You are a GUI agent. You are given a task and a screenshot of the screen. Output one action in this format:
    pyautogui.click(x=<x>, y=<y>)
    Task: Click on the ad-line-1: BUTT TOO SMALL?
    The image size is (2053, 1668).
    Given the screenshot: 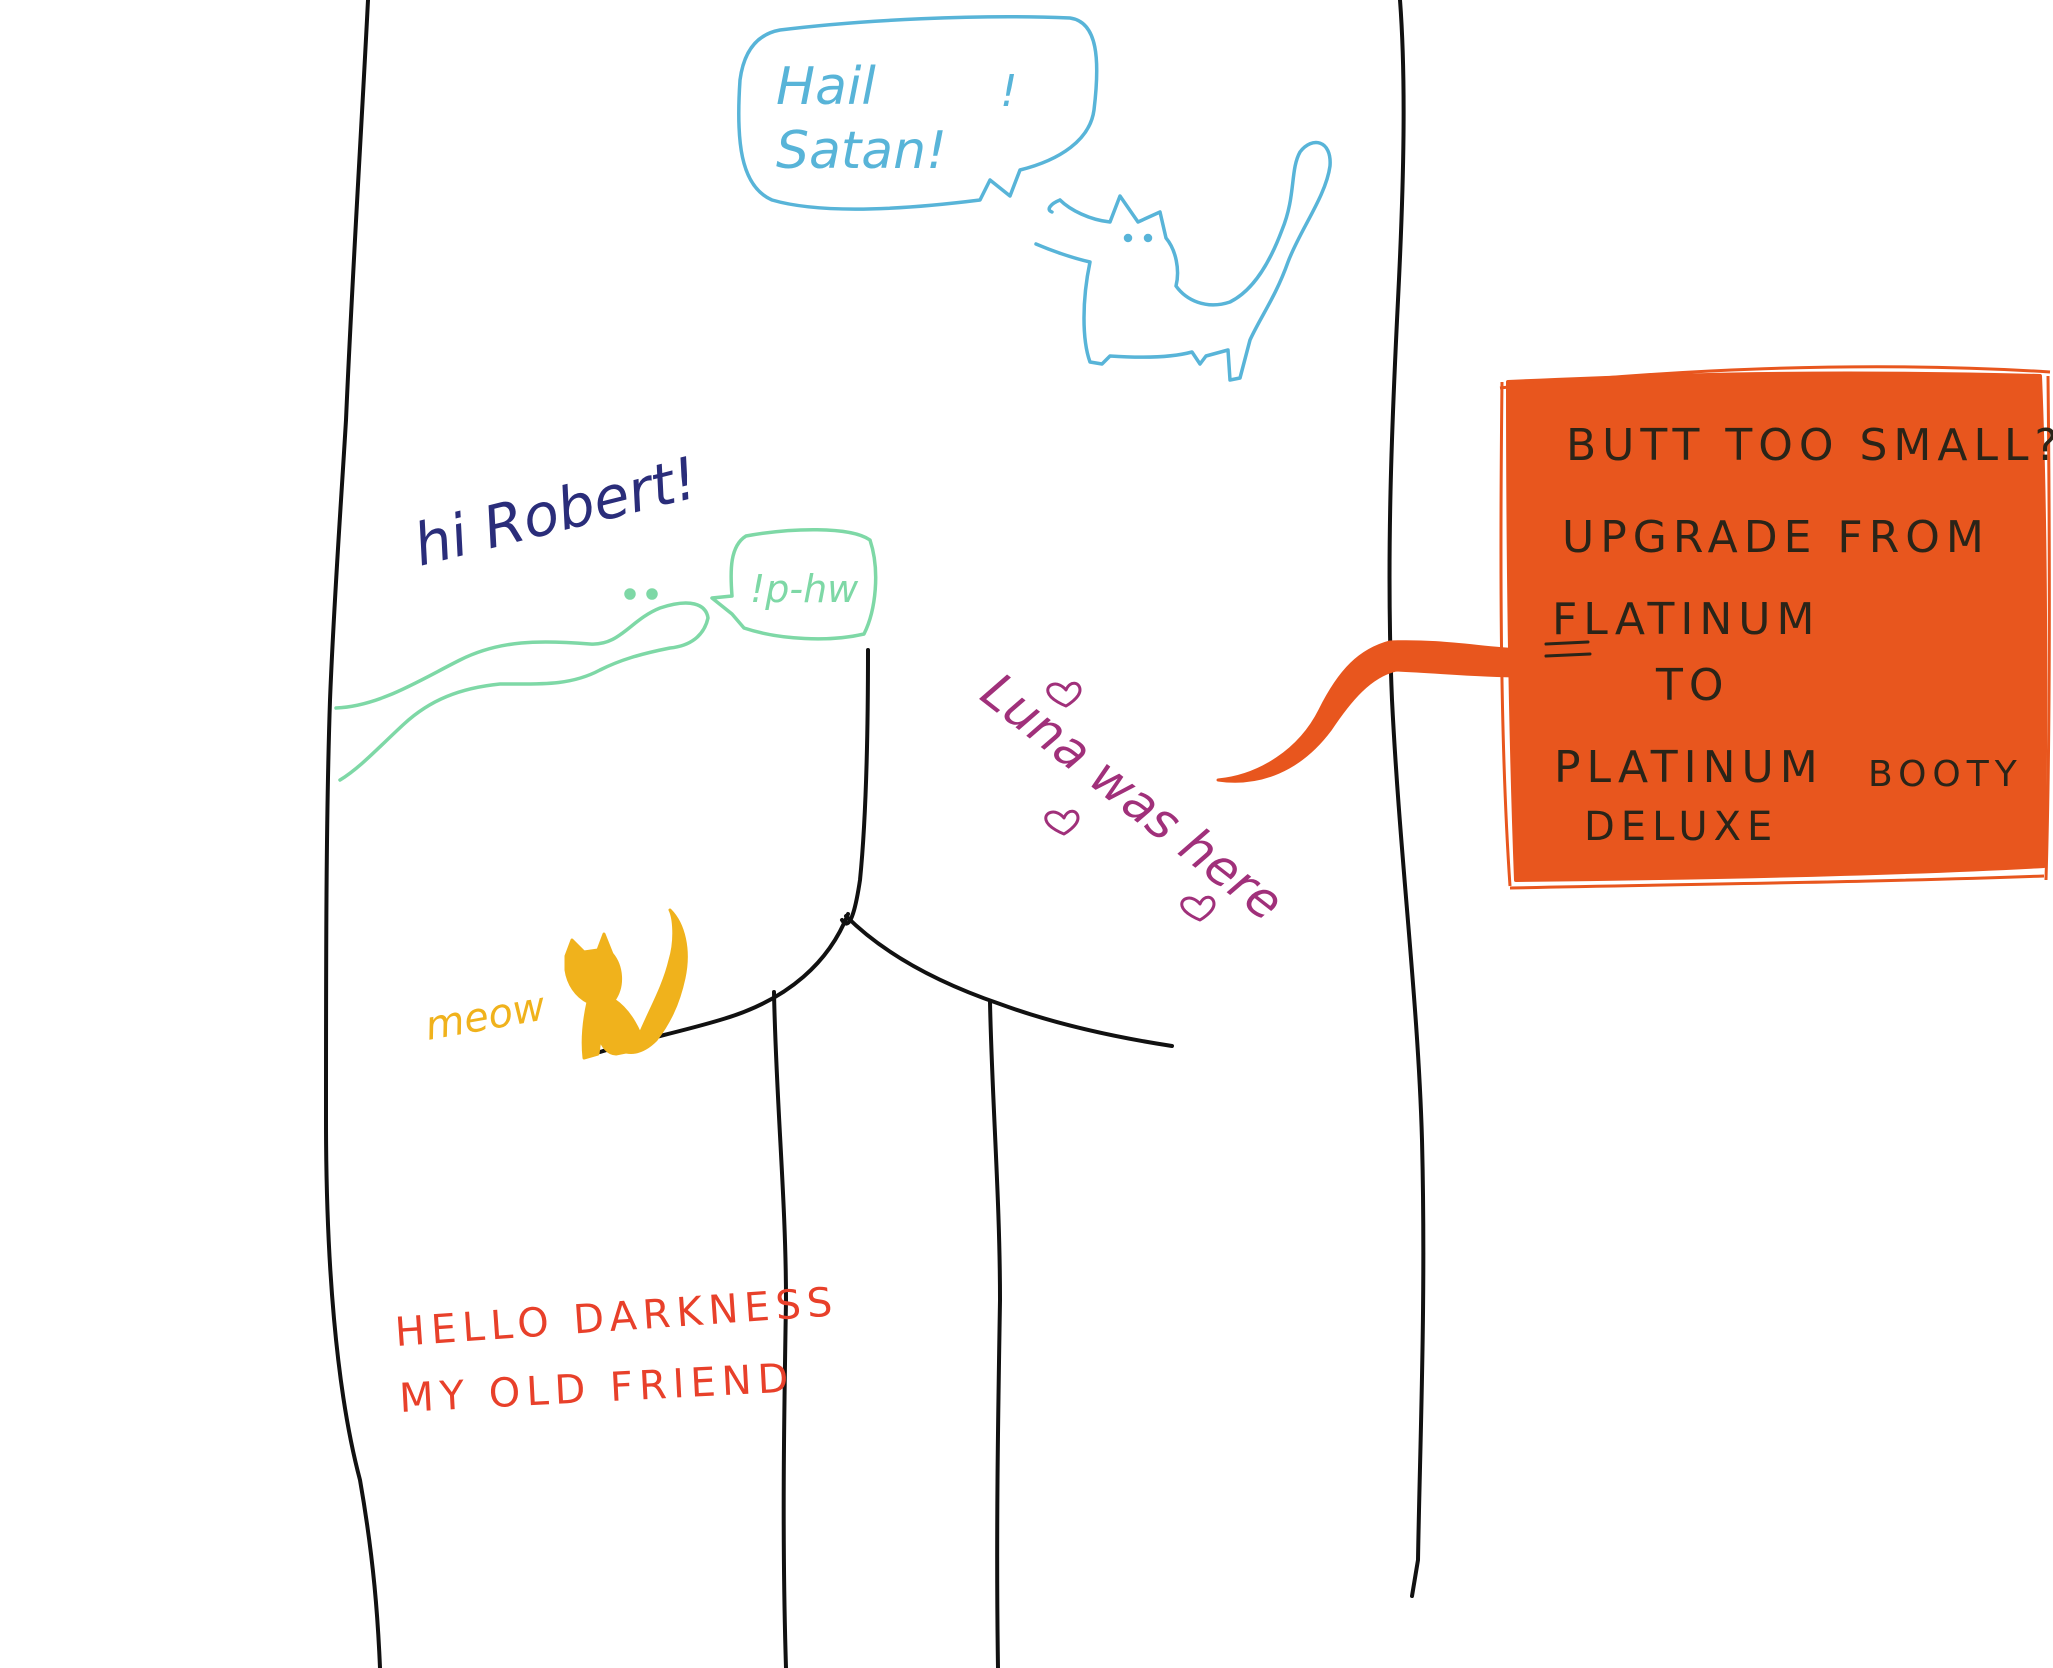 What is the action you would take?
    pyautogui.click(x=1809, y=445)
    